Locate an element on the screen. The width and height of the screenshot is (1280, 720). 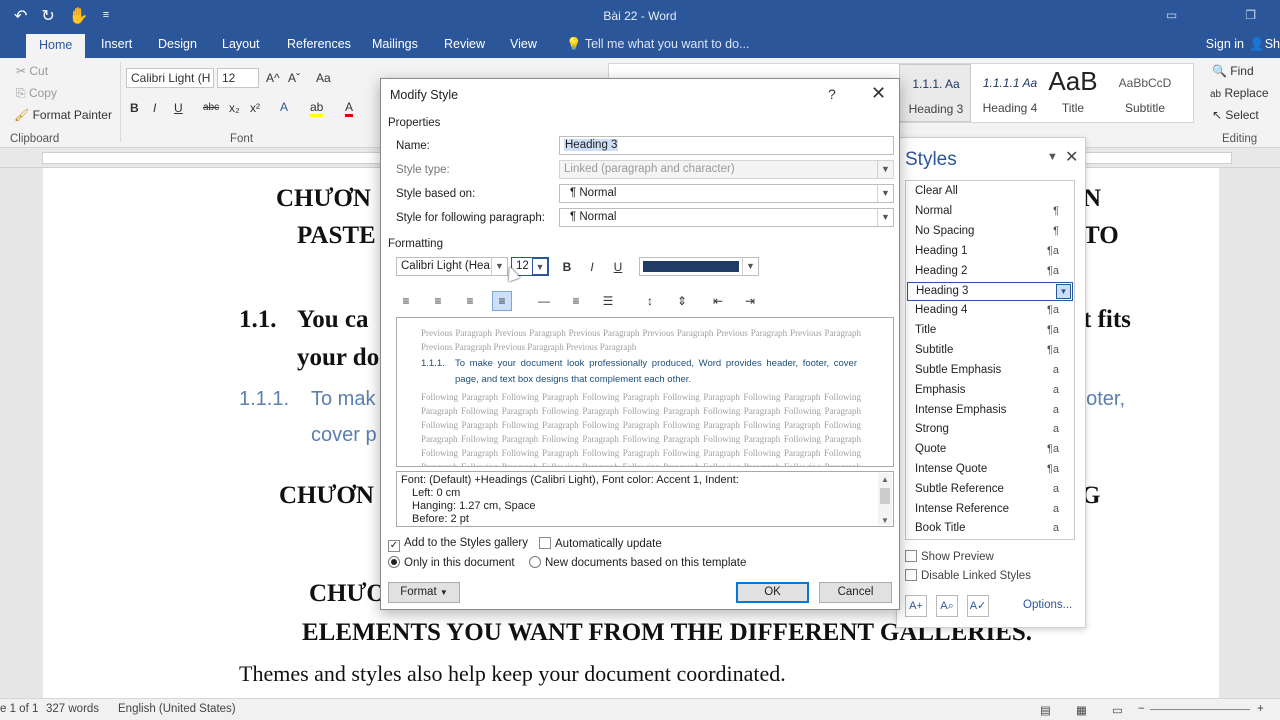
tab-view: View is located at coordinates (523, 44).